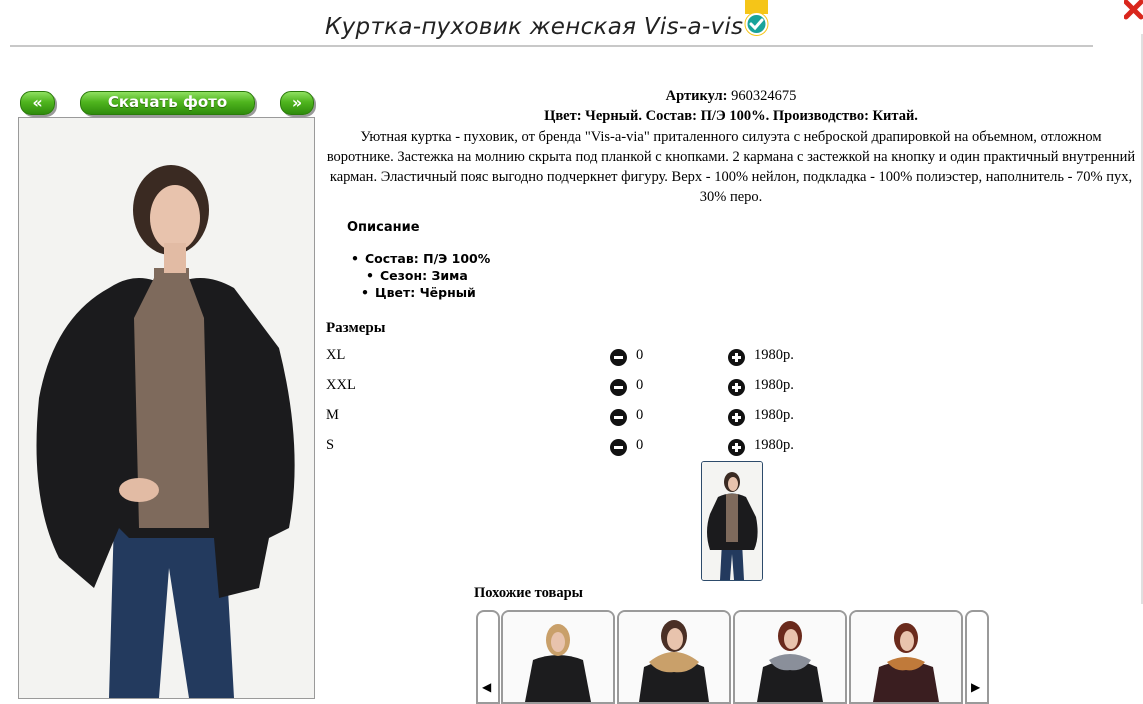  I want to click on size-row-m: M 0 1980р., so click(576, 418).